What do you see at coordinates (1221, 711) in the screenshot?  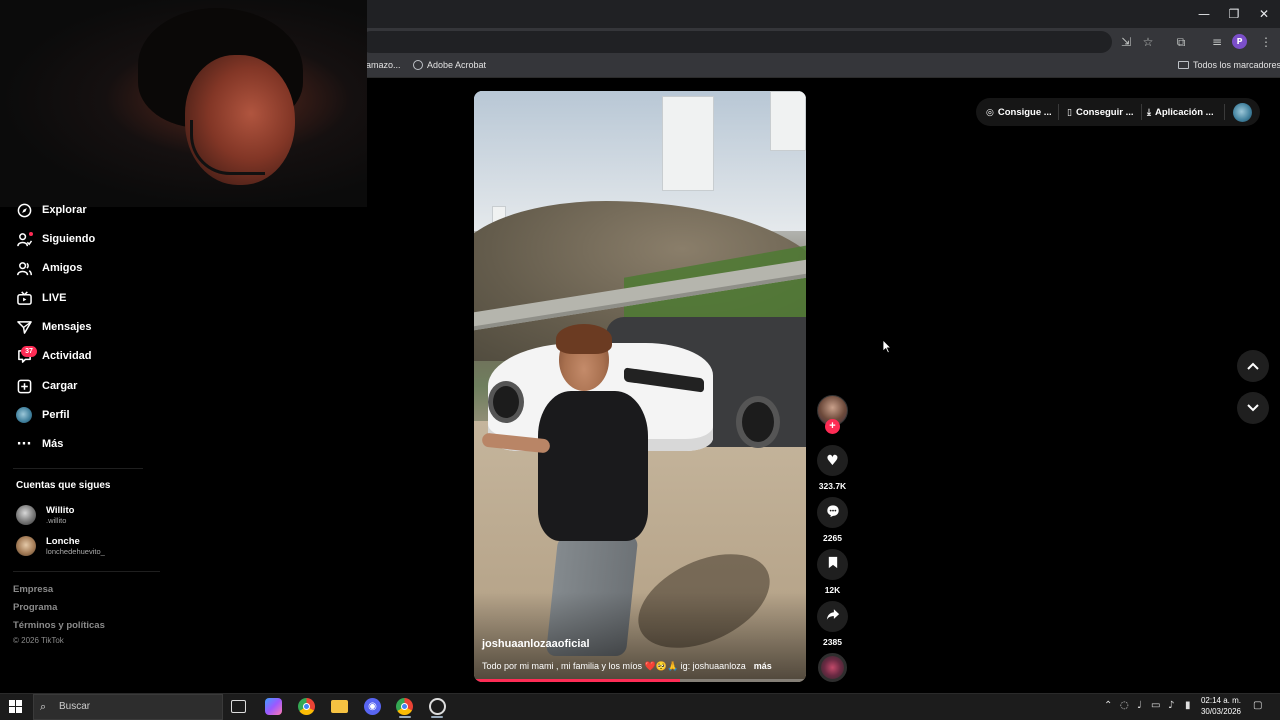 I see `taskbar-clock-date: 30/03/2026` at bounding box center [1221, 711].